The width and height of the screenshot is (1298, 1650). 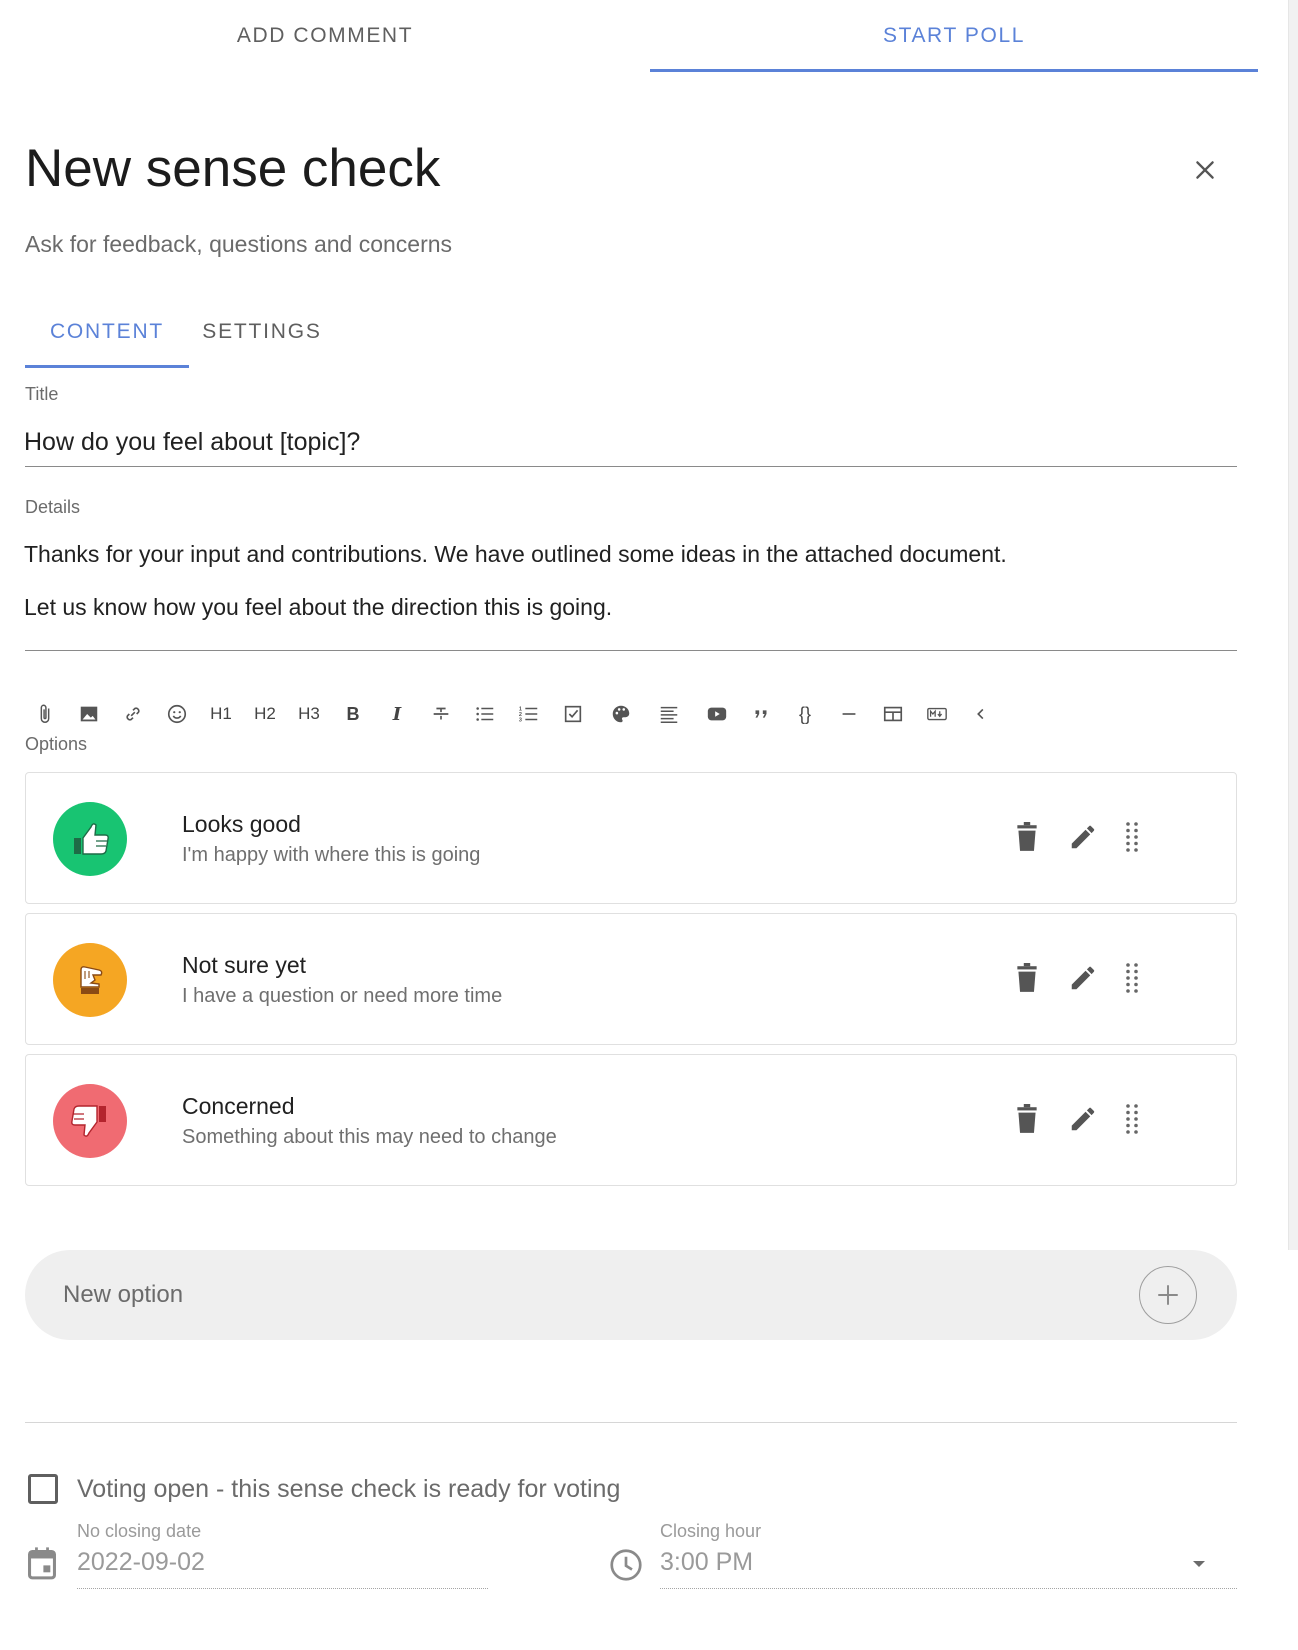 I want to click on image-icon, so click(x=89, y=714).